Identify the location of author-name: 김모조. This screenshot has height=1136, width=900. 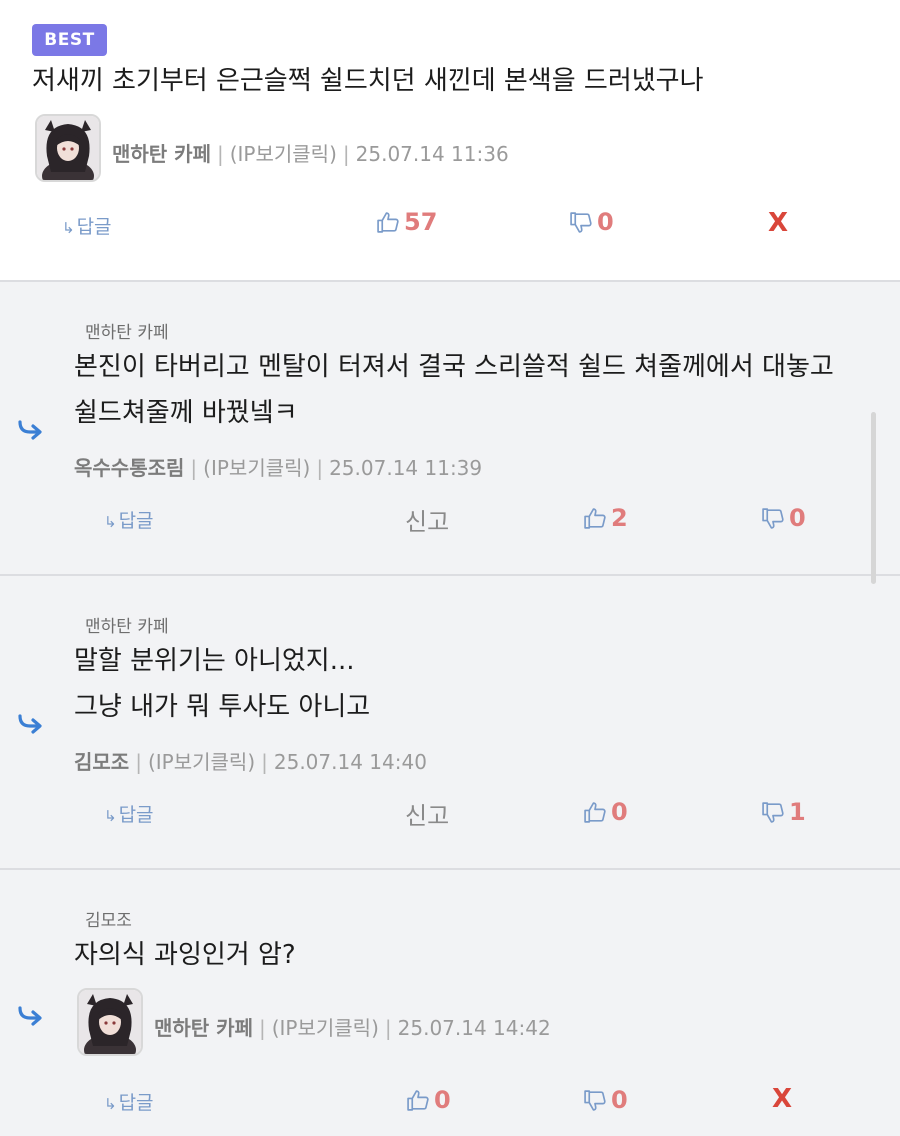
(101, 762).